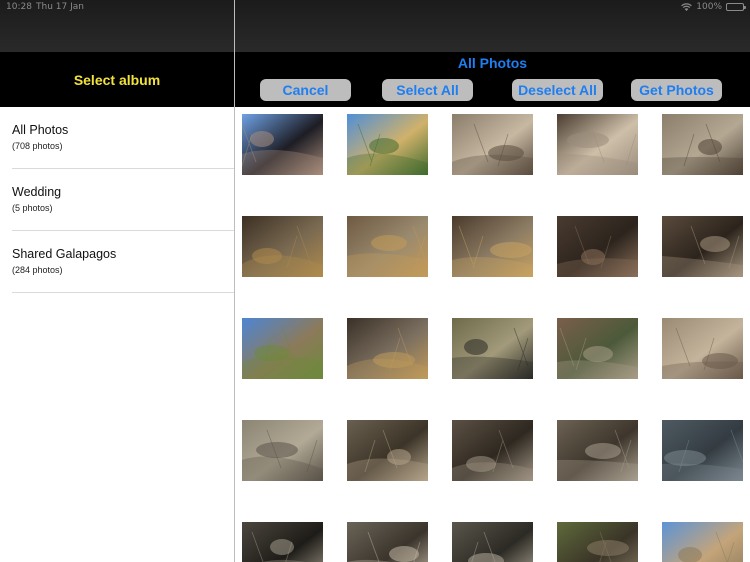 The width and height of the screenshot is (750, 562). Describe the element at coordinates (375, 26) in the screenshot. I see `top-bar: 10:28 Thu 17 Jan 100%` at that location.